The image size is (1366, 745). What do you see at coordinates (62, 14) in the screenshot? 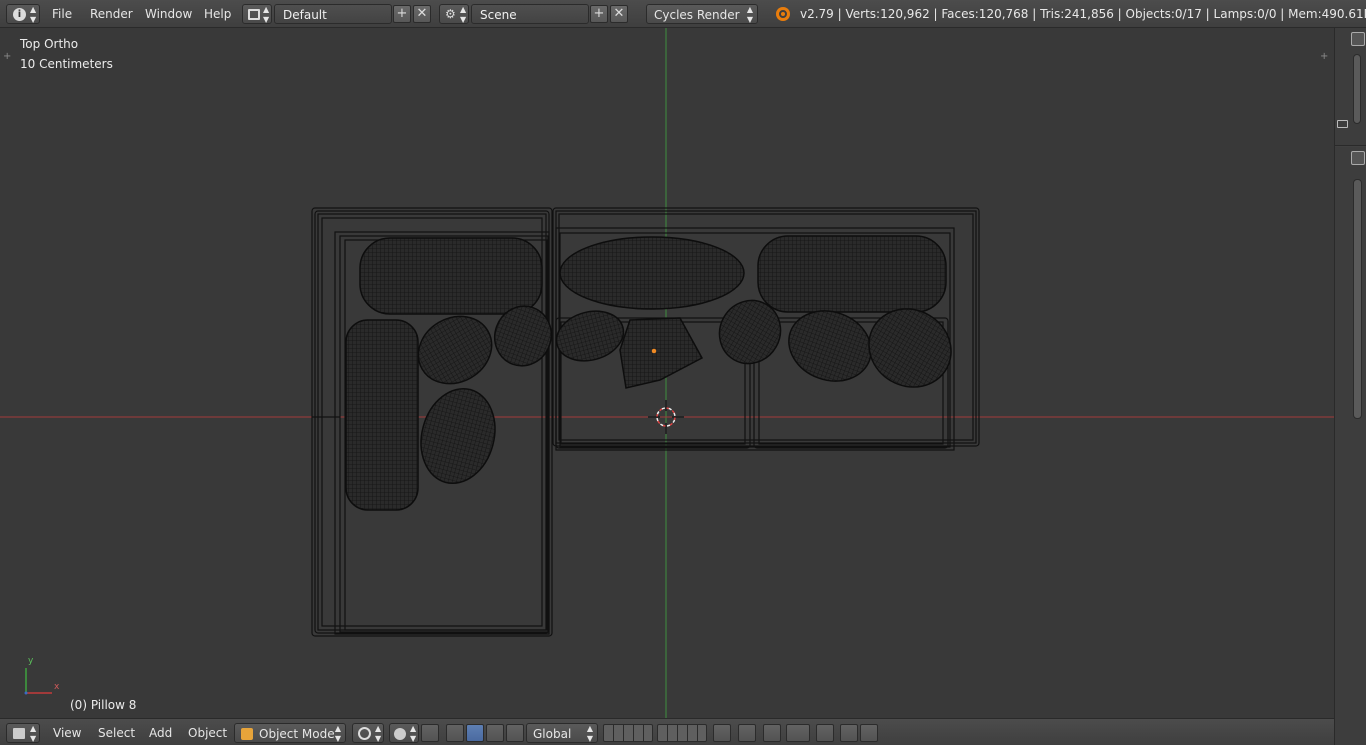
I see `menu-file: File` at bounding box center [62, 14].